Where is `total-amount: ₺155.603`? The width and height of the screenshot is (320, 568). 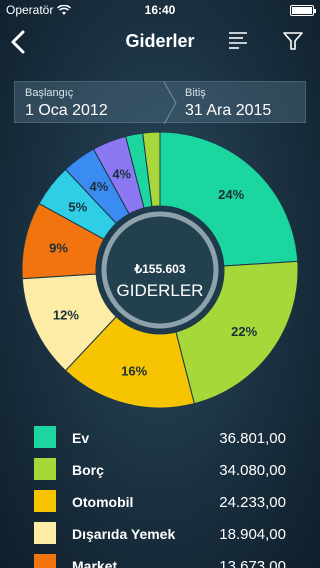 total-amount: ₺155.603 is located at coordinates (159, 269).